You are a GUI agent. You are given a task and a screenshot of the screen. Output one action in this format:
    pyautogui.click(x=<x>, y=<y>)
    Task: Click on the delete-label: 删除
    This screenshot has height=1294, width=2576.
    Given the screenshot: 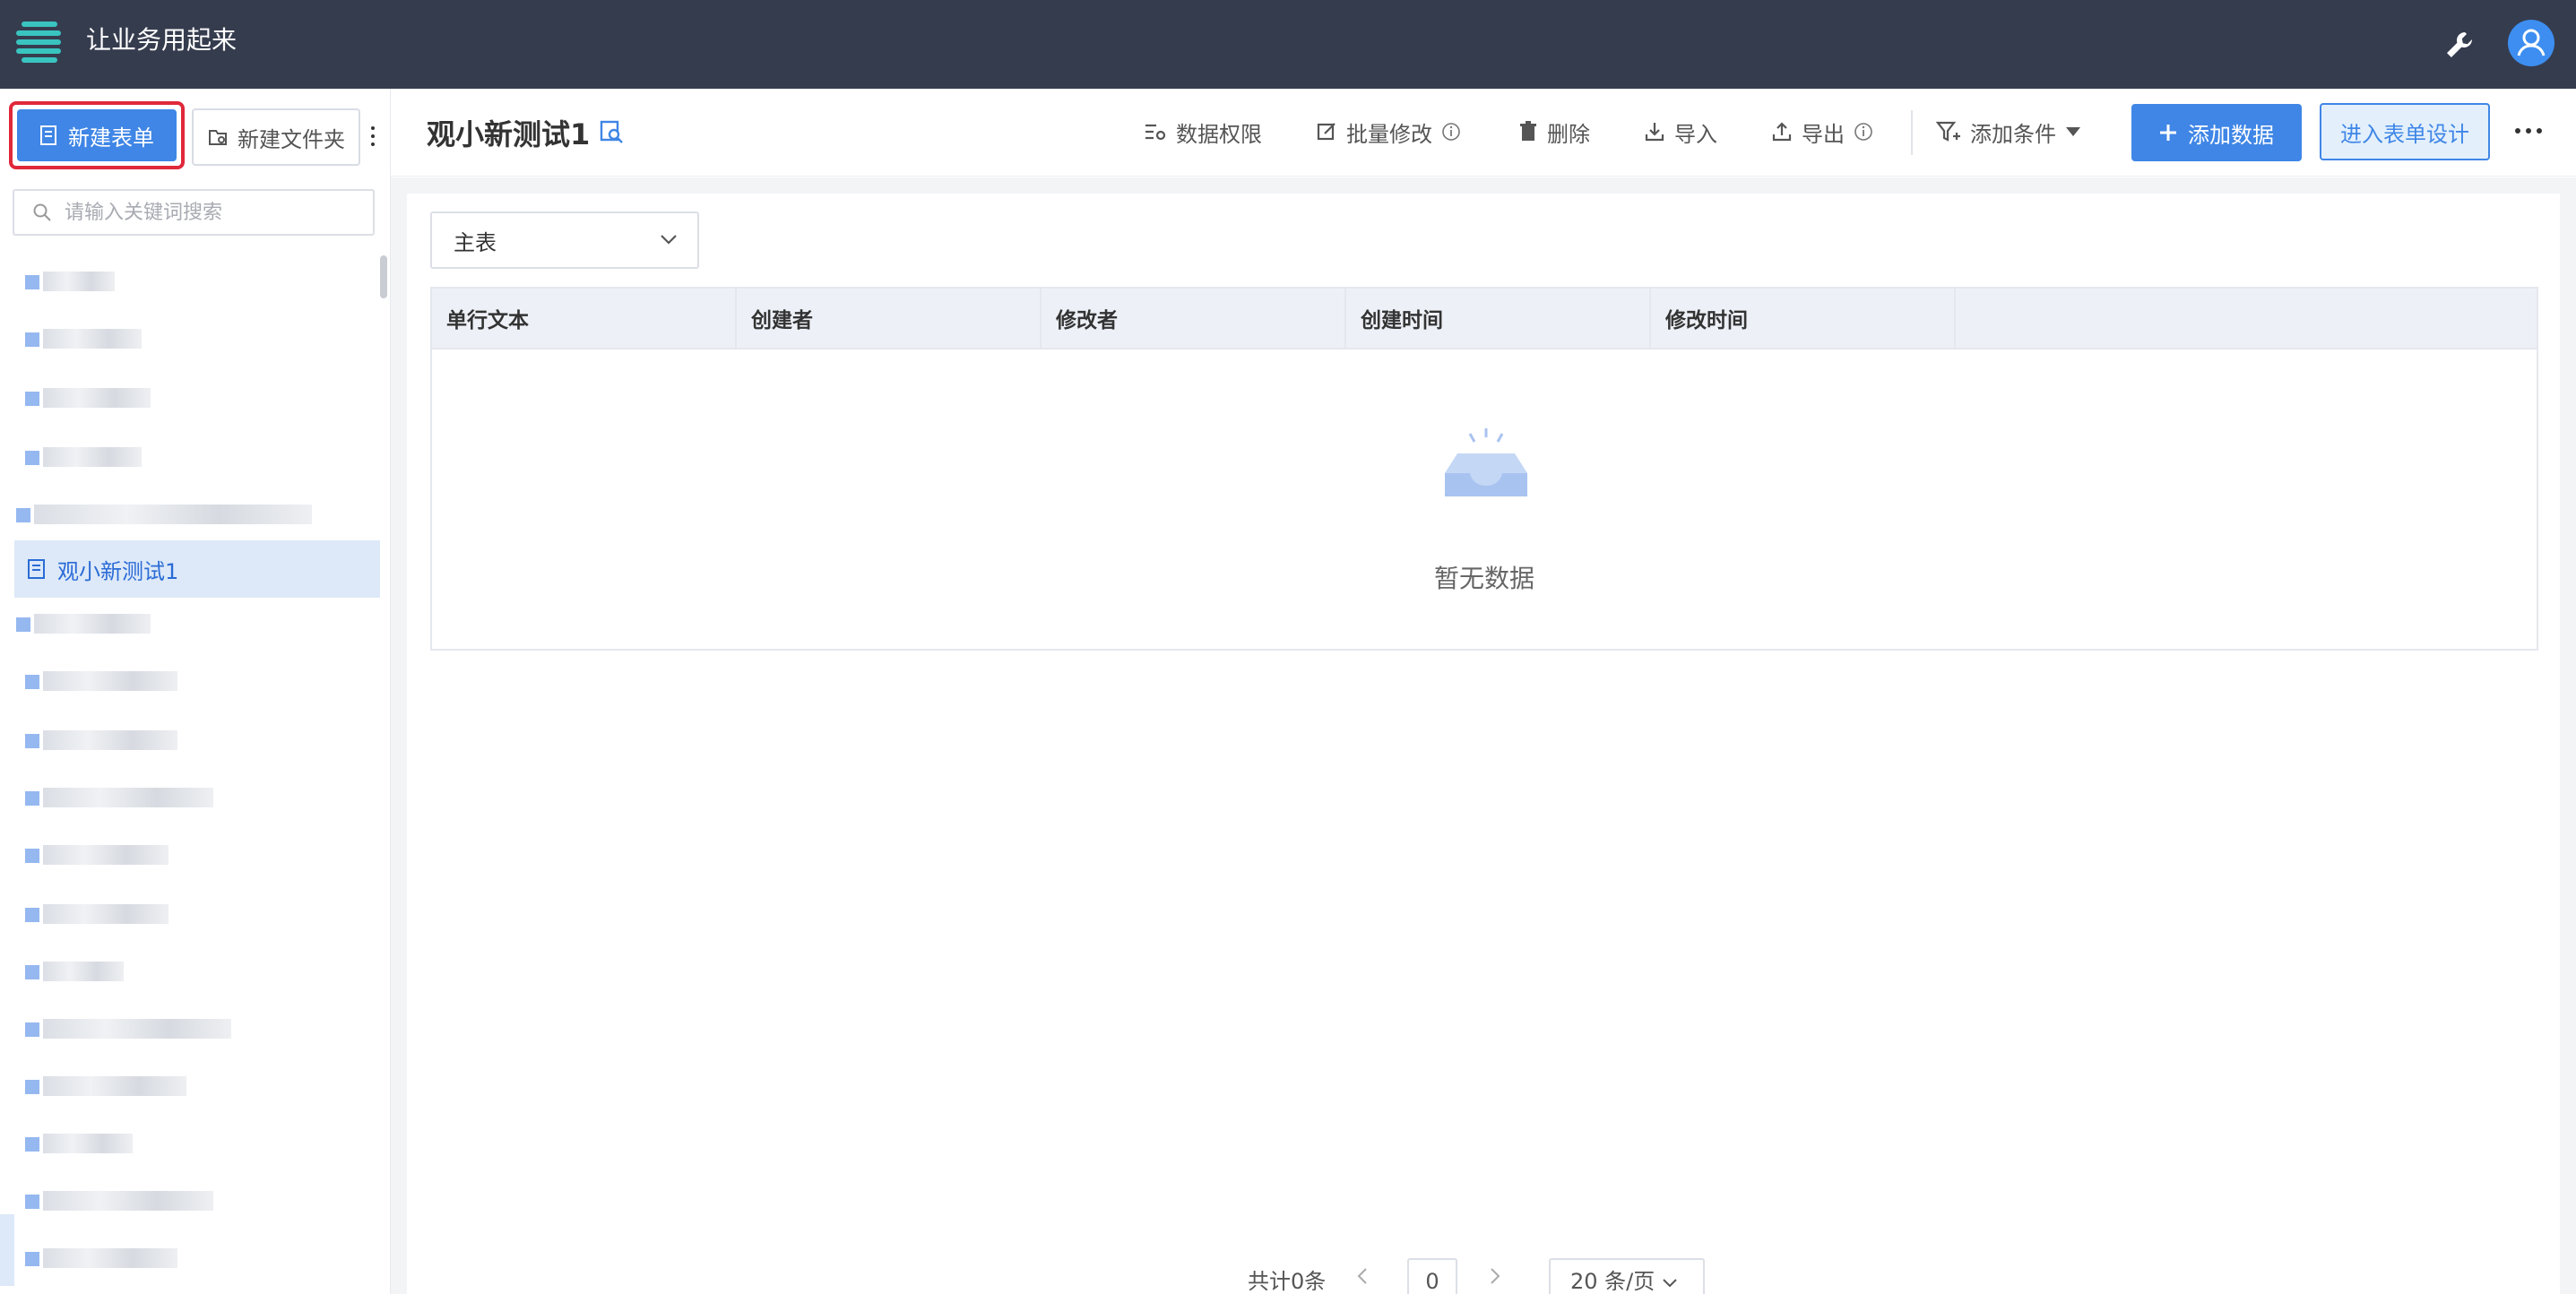 What is the action you would take?
    pyautogui.click(x=1568, y=134)
    